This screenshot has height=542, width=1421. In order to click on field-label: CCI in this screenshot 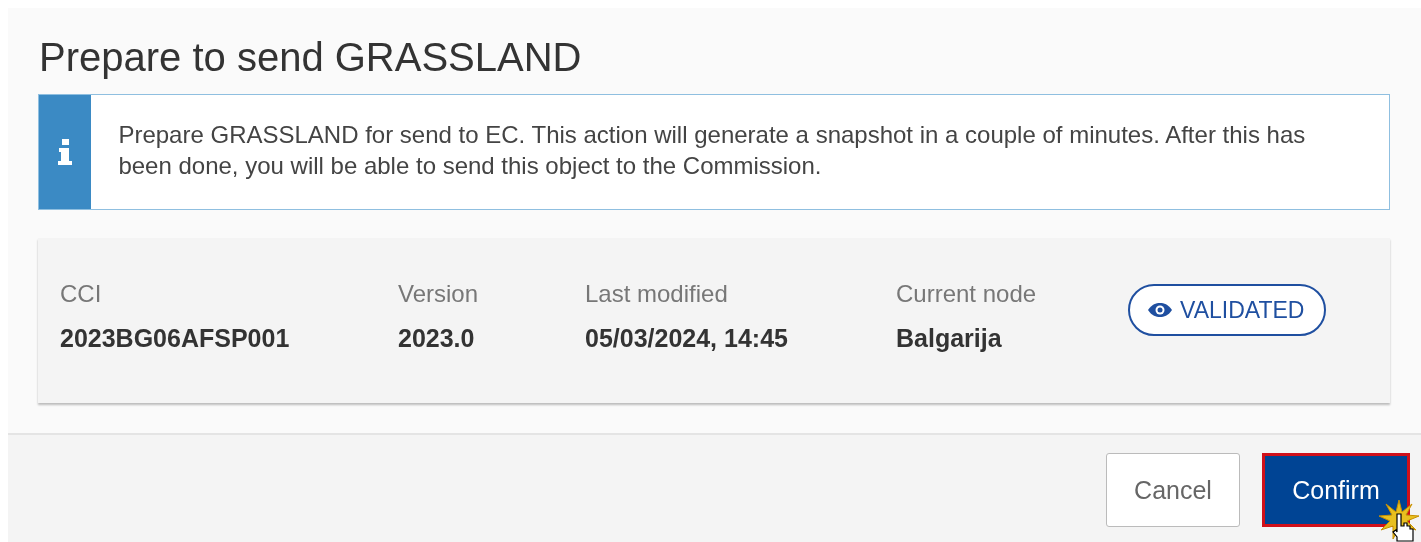, I will do `click(81, 294)`.